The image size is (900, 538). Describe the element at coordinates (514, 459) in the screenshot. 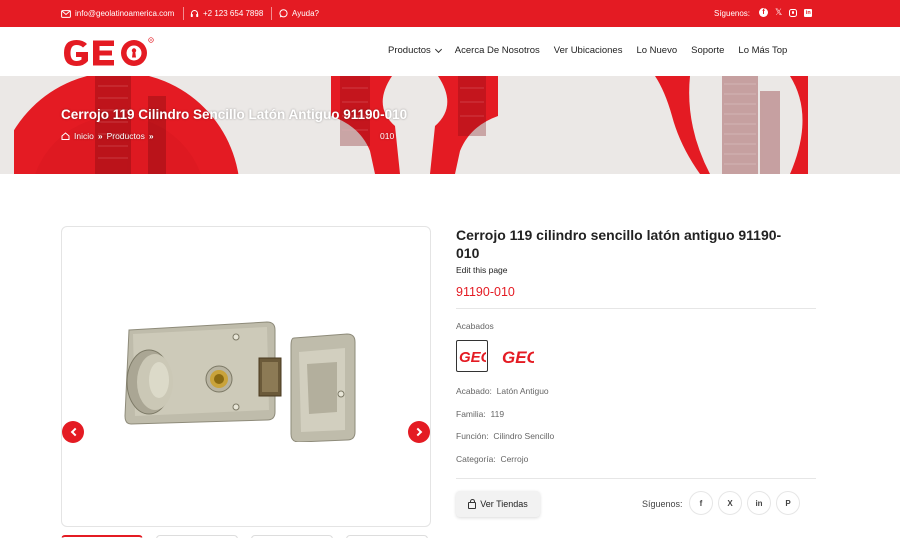

I see `spec-value: Cerrojo` at that location.